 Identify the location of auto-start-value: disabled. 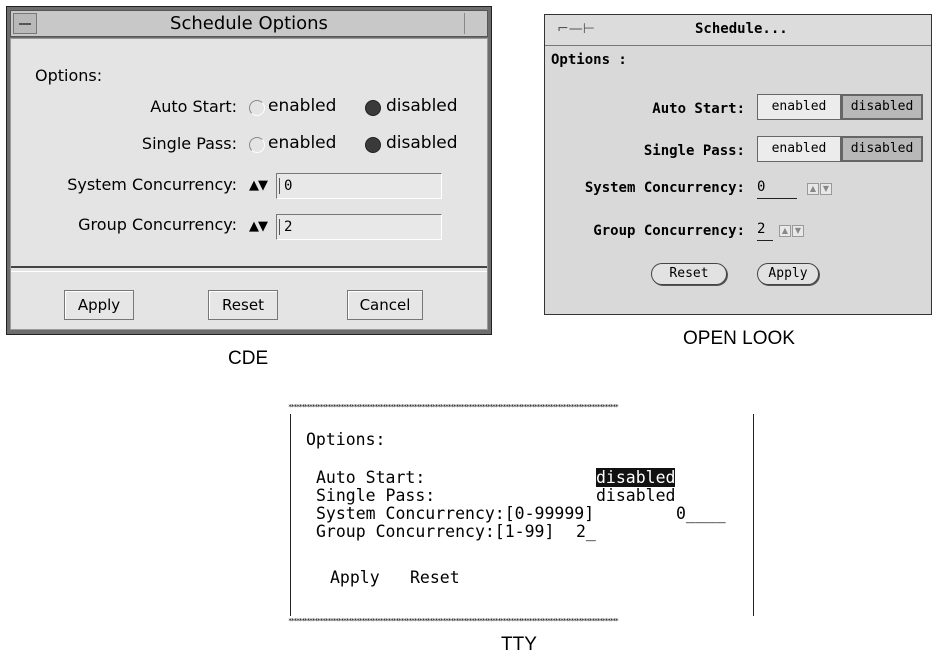
(636, 477).